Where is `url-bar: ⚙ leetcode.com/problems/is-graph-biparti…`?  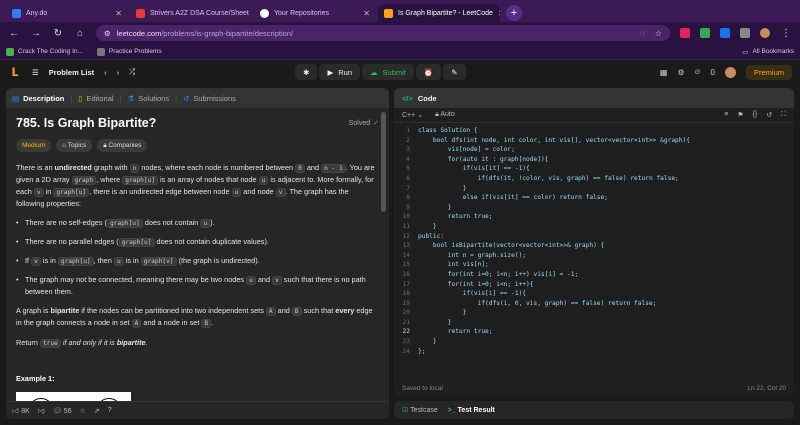
url-bar: ⚙ leetcode.com/problems/is-graph-biparti… is located at coordinates (383, 33).